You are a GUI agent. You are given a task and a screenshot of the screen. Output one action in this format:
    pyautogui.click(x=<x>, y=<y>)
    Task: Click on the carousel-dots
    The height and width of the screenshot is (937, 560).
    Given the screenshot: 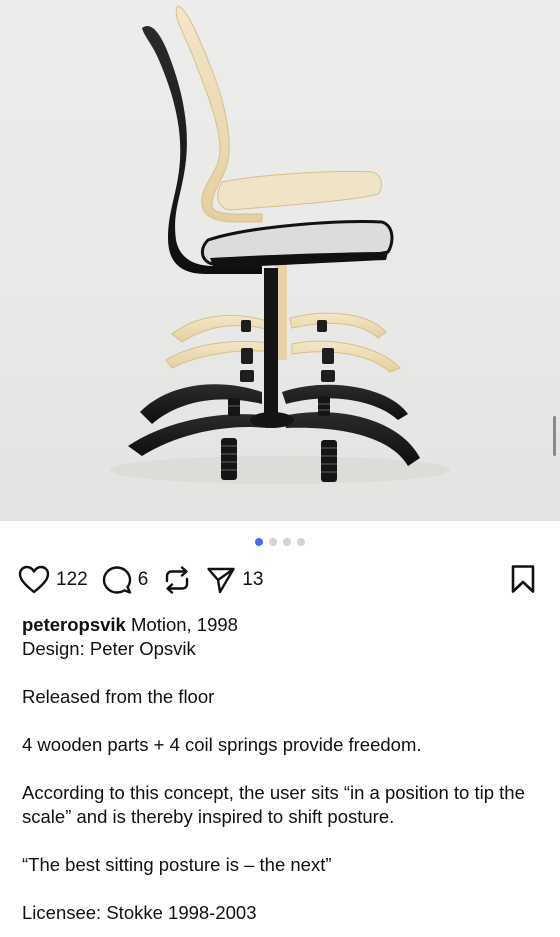 What is the action you would take?
    pyautogui.click(x=280, y=542)
    